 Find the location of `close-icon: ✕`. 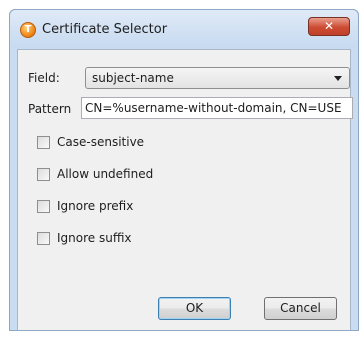

close-icon: ✕ is located at coordinates (329, 26).